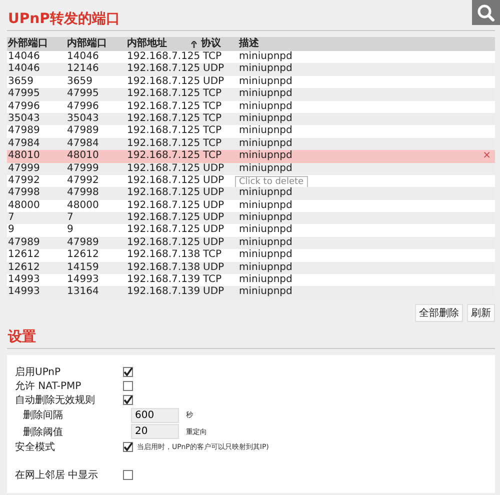  I want to click on input-field: 600, so click(155, 415).